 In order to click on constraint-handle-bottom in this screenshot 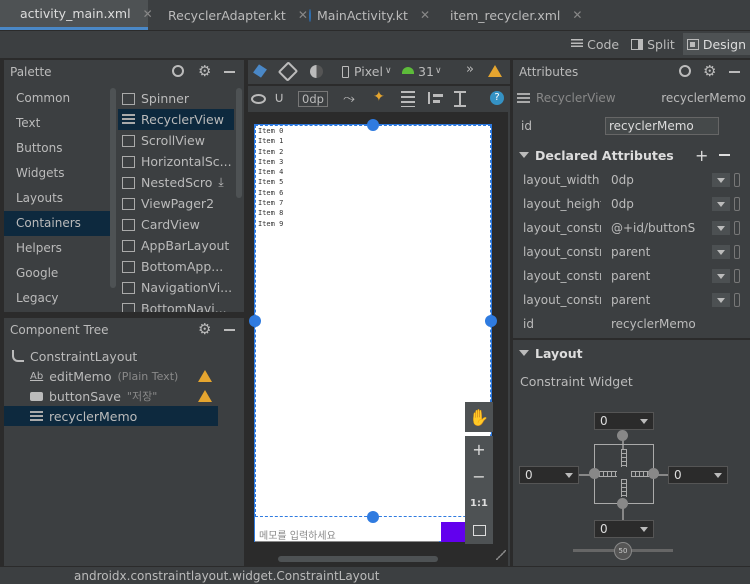, I will do `click(373, 517)`.